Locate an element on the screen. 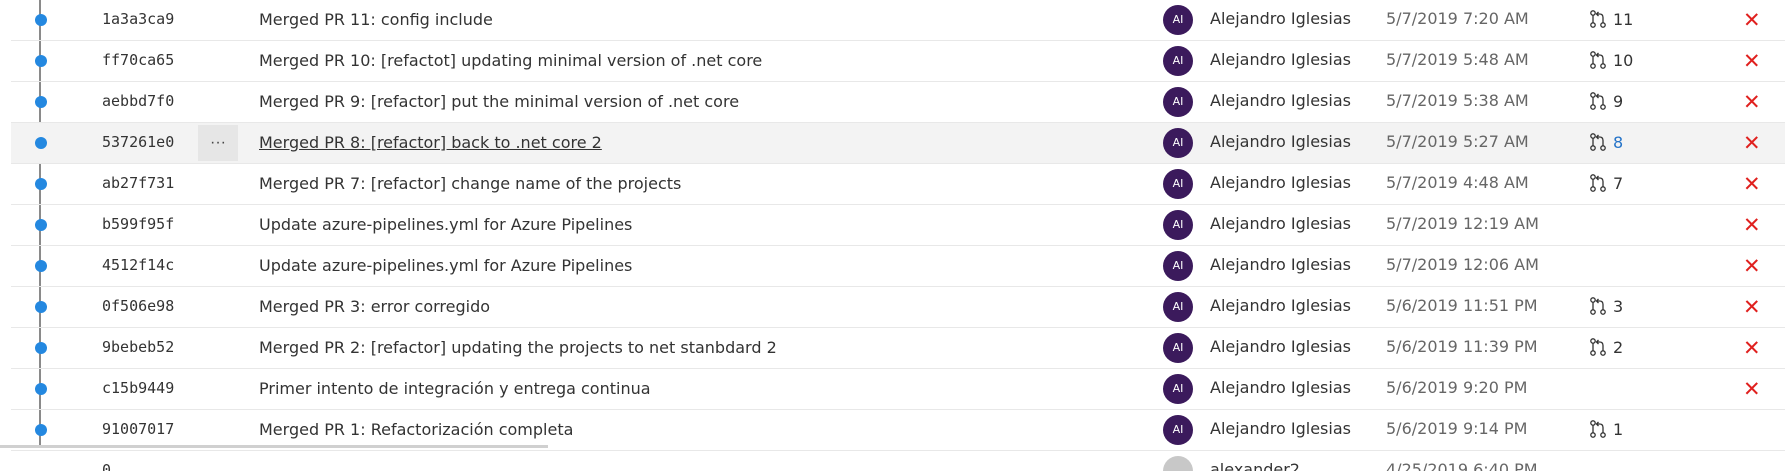  pull-request-link: 9 is located at coordinates (1606, 101).